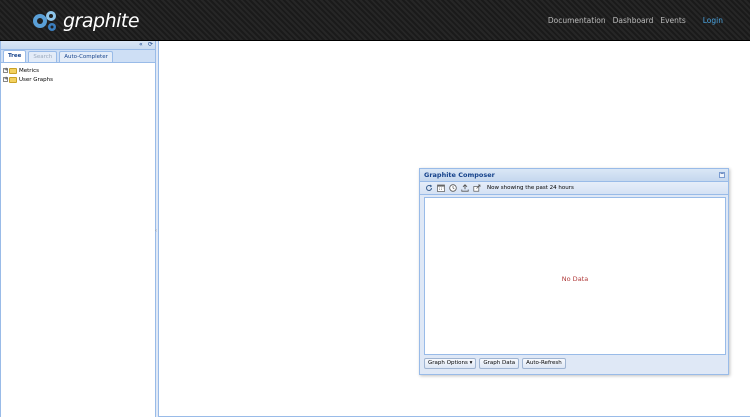 The height and width of the screenshot is (417, 750). What do you see at coordinates (574, 175) in the screenshot?
I see `composer-title-bar: Graphite Composer −` at bounding box center [574, 175].